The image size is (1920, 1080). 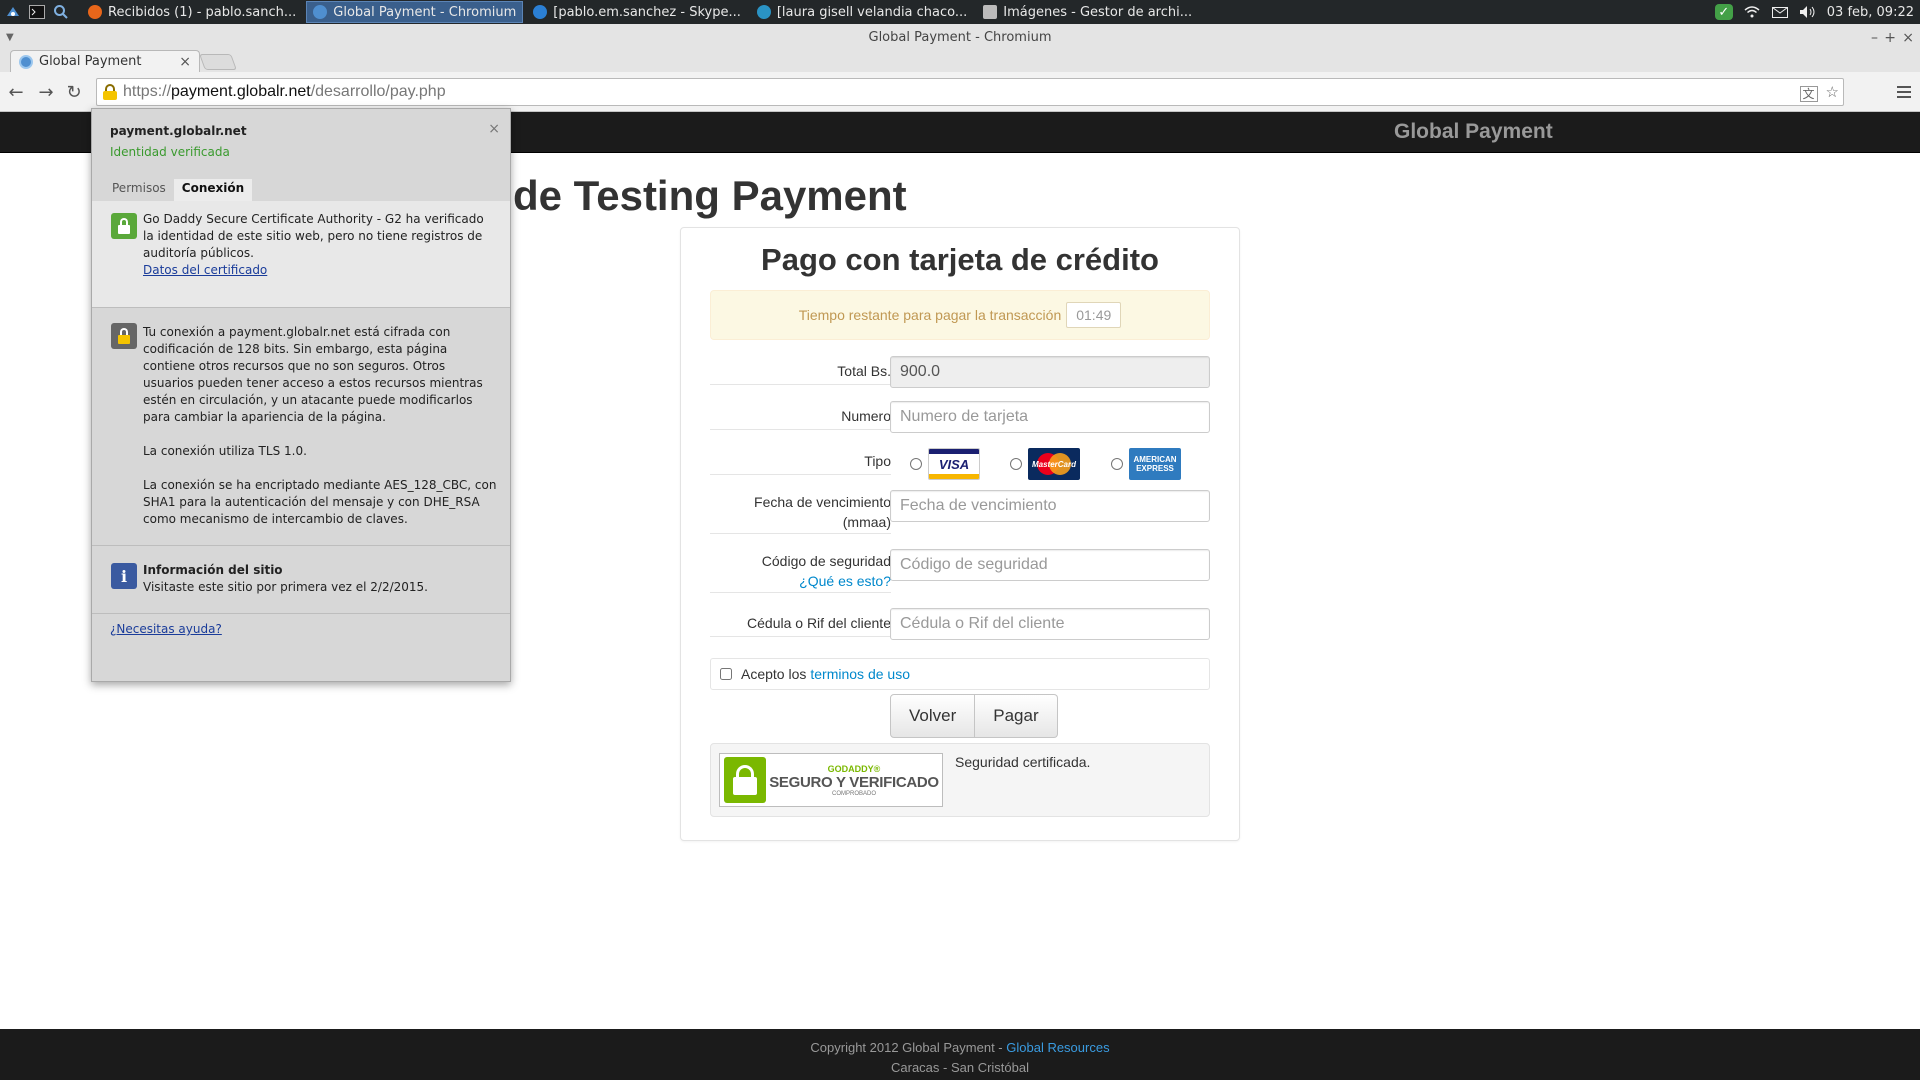 I want to click on search-icon, so click(x=61, y=12).